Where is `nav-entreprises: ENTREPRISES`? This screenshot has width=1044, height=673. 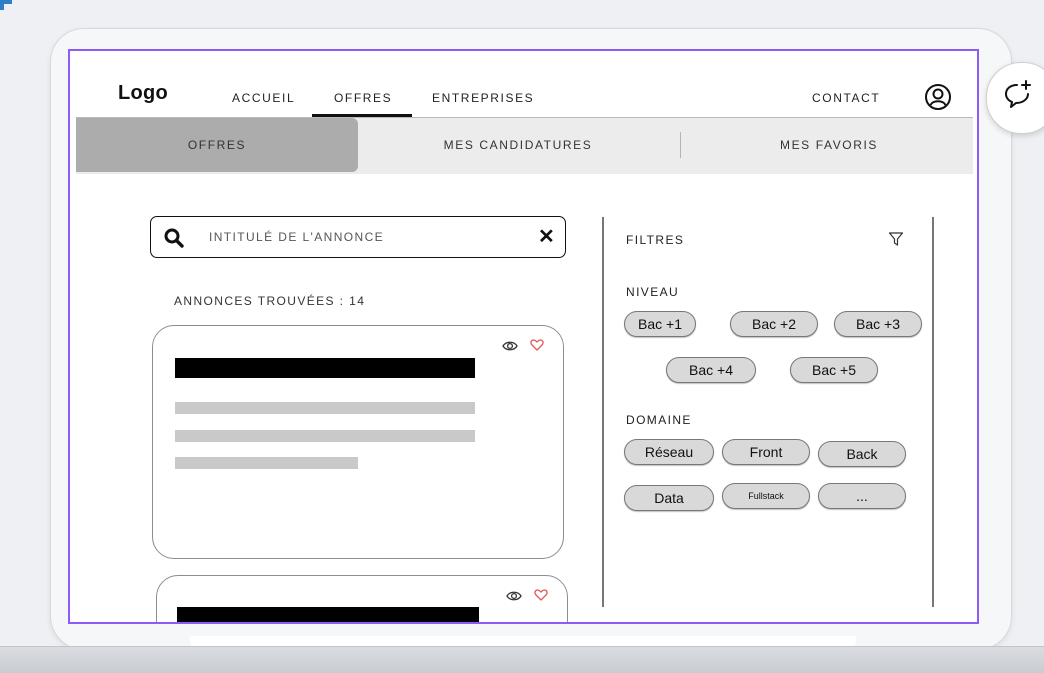 nav-entreprises: ENTREPRISES is located at coordinates (483, 98).